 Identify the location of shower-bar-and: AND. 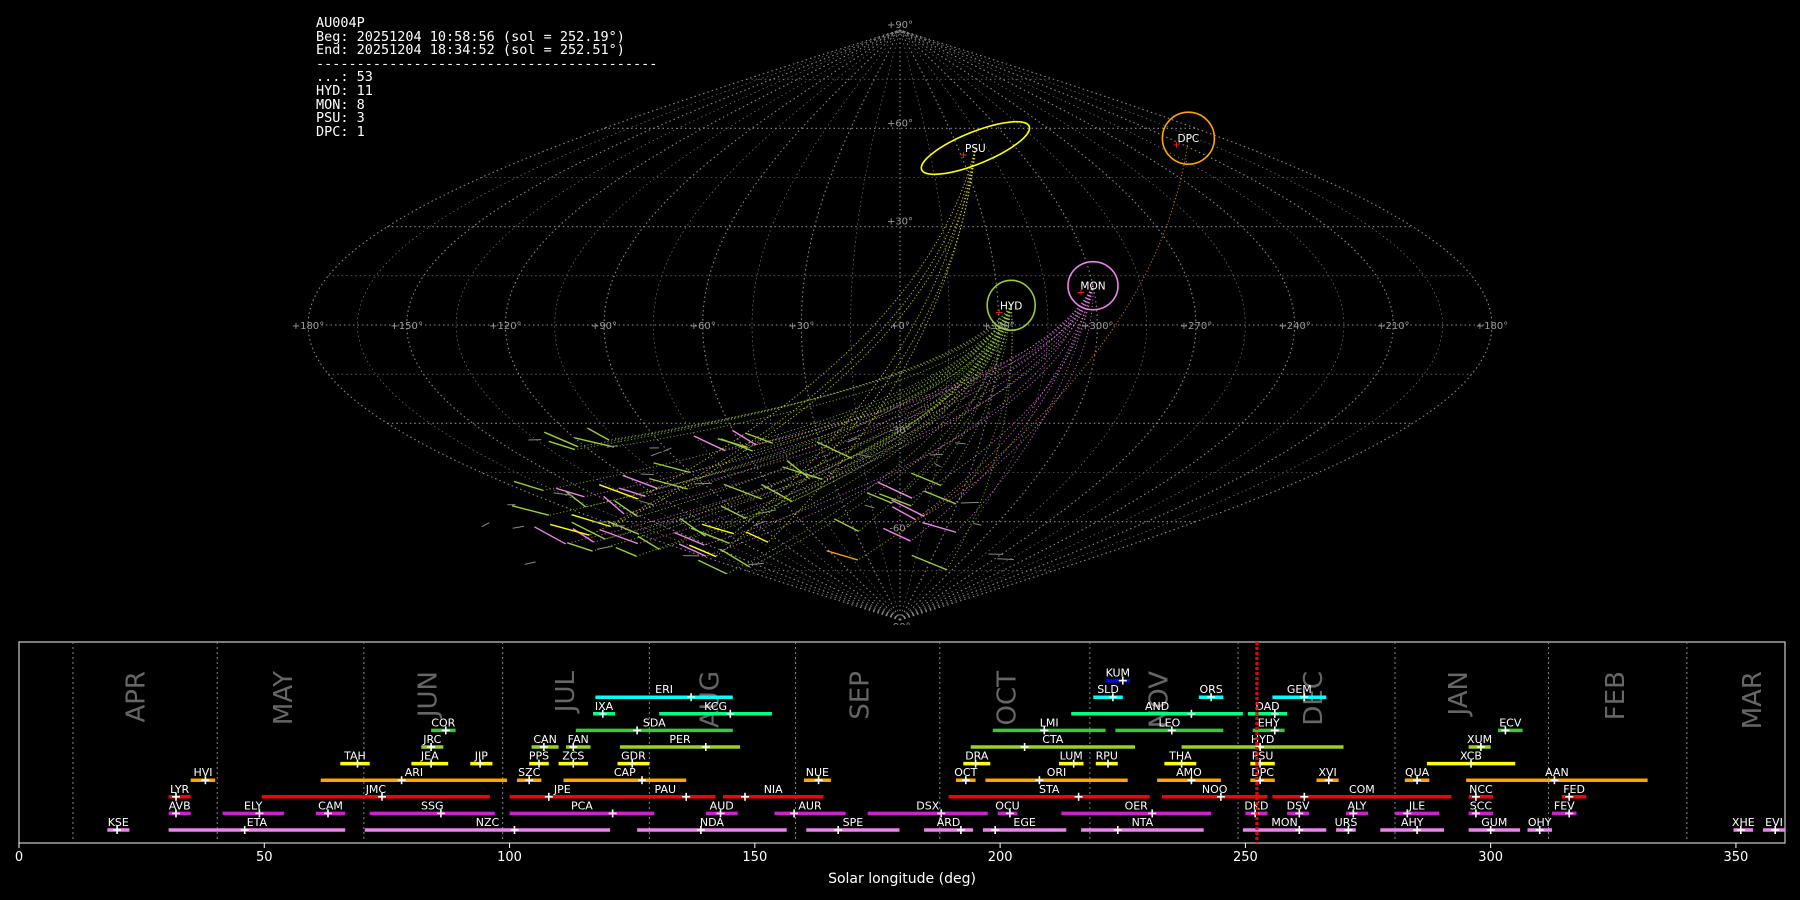
(1157, 709).